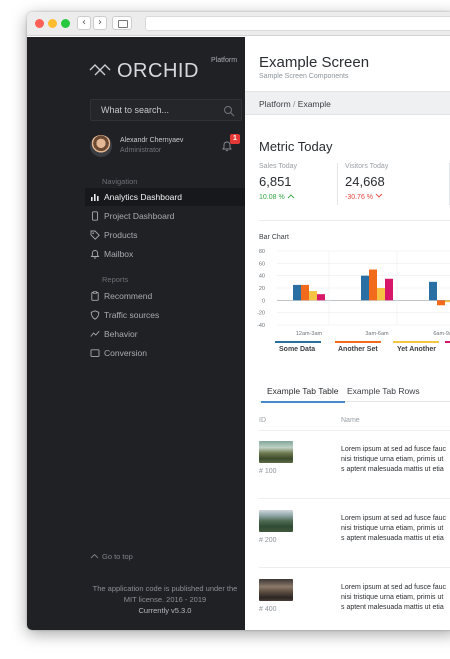 The image size is (450, 659). I want to click on sidebar-item-analytics-dashboard: Analytics Dashboard, so click(165, 197).